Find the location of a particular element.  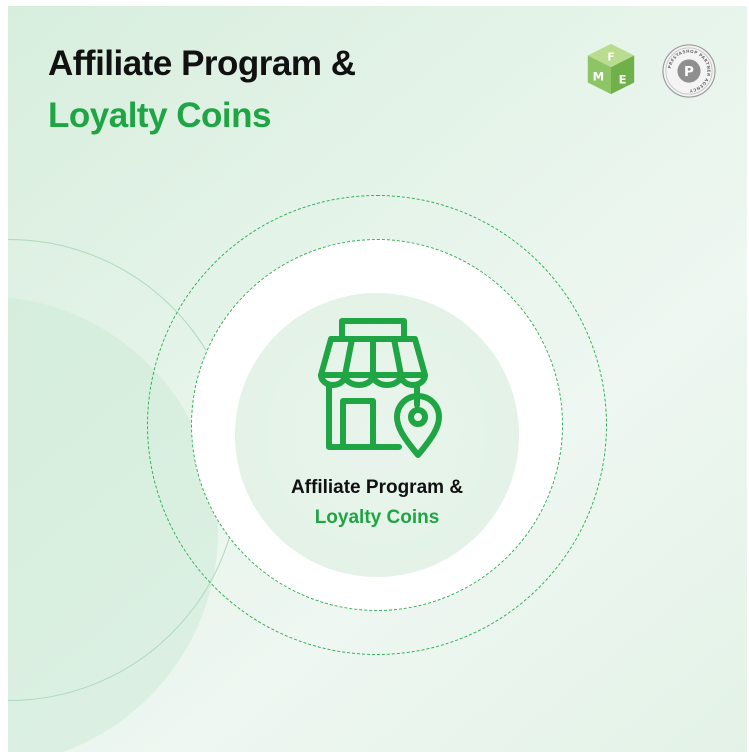

title-line-2: Loyalty Coins is located at coordinates (159, 115).